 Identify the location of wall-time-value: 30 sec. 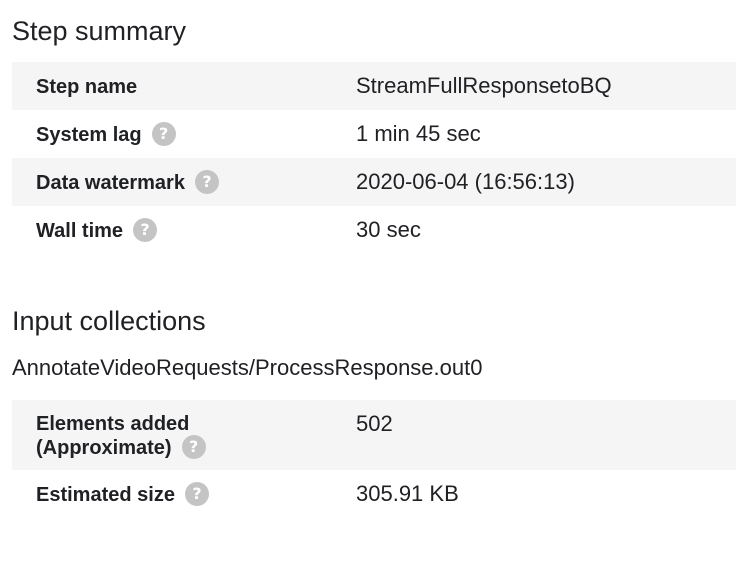
(388, 229).